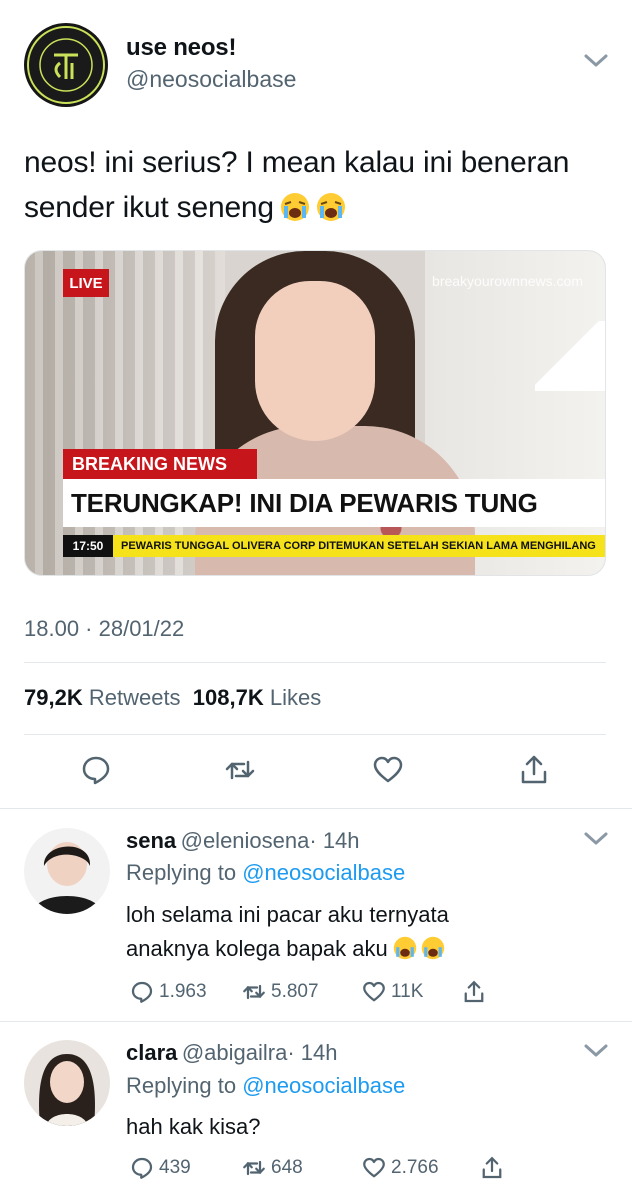  What do you see at coordinates (287, 914) in the screenshot?
I see `reply-text-line: loh selama ini pacar aku ternyata` at bounding box center [287, 914].